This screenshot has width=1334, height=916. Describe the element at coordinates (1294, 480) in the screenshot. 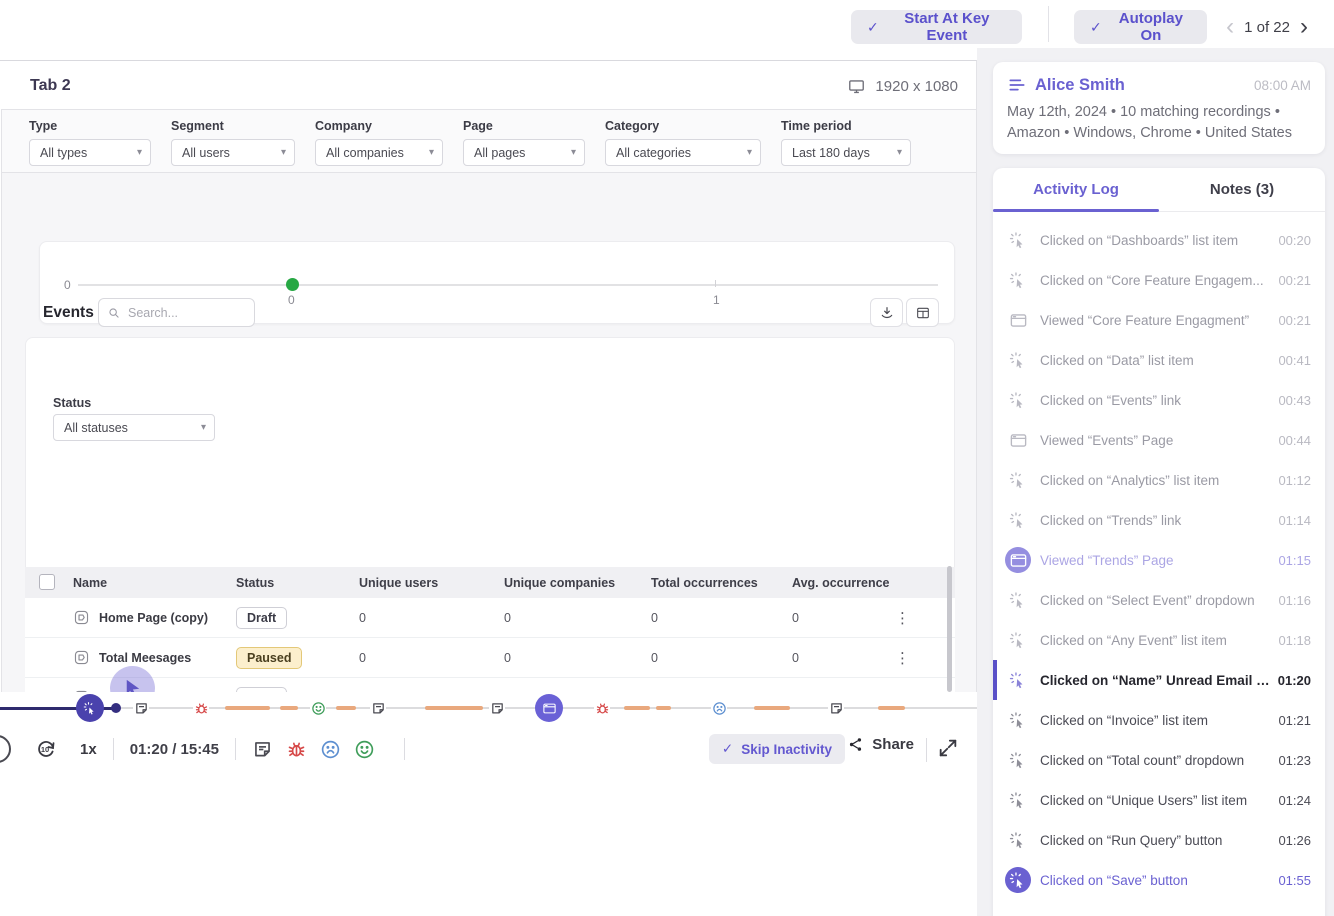

I see `activity-time: 01:12` at that location.